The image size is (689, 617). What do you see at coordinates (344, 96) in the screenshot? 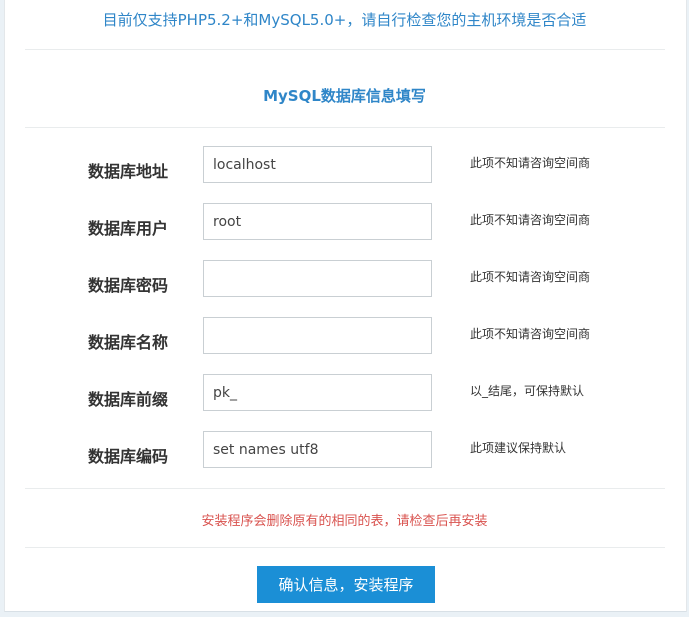
I see `section-title: MySQL数据库信息填写` at bounding box center [344, 96].